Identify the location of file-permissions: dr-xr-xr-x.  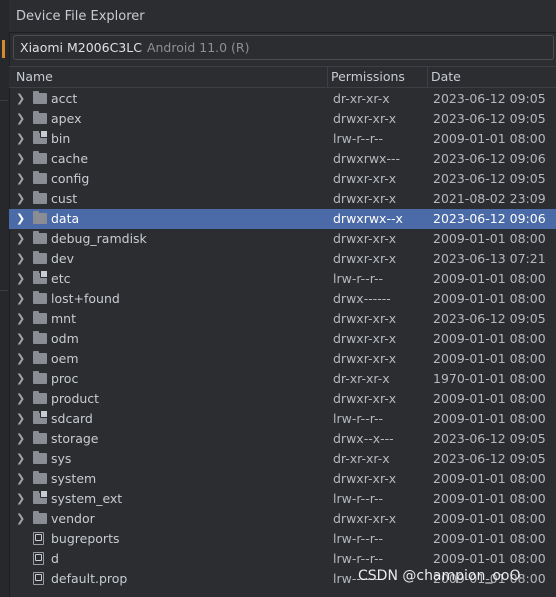
(361, 458).